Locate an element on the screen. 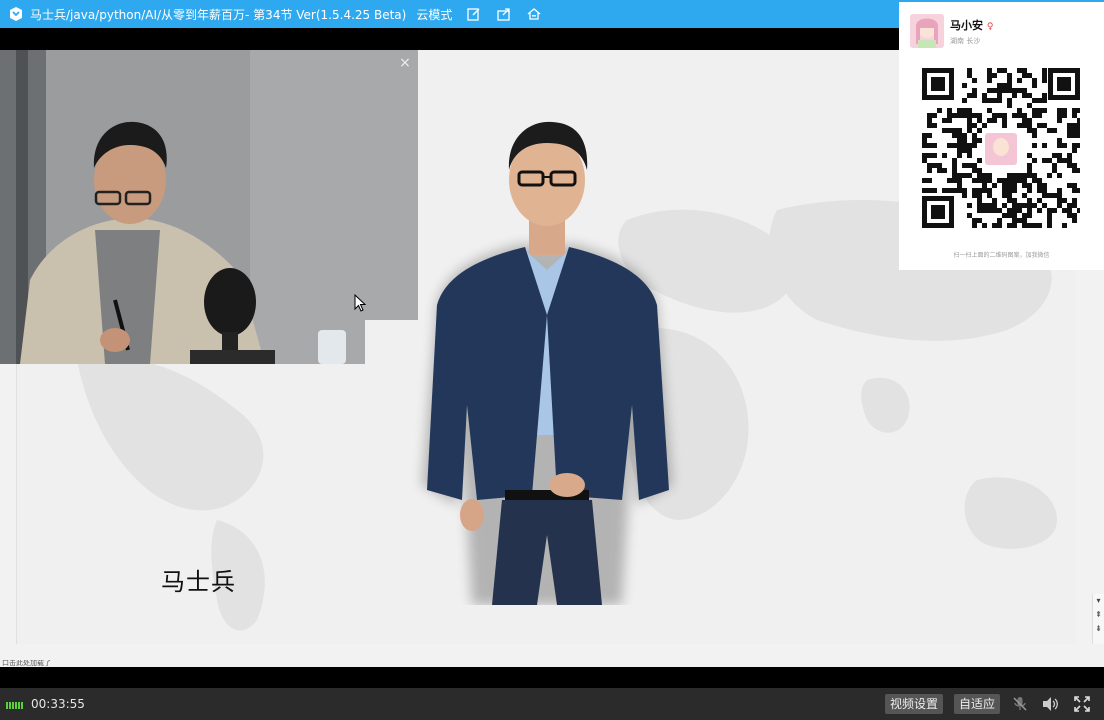 This screenshot has width=1104, height=720. edit-icon is located at coordinates (474, 14).